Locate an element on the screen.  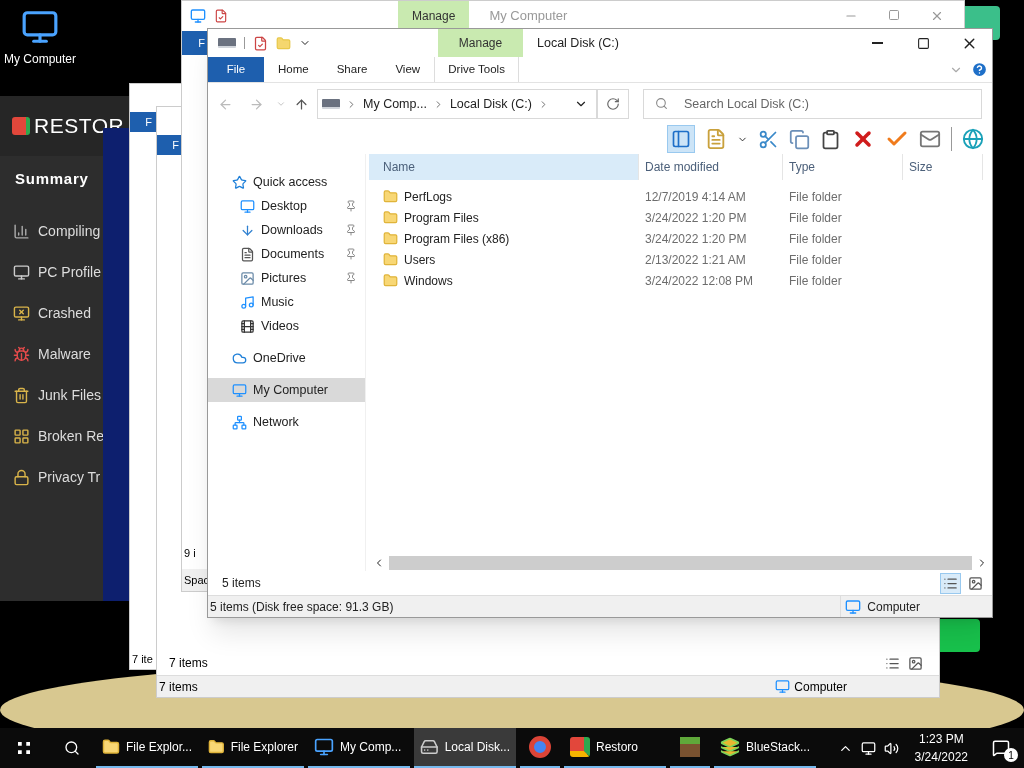
copy-icon is located at coordinates (799, 139).